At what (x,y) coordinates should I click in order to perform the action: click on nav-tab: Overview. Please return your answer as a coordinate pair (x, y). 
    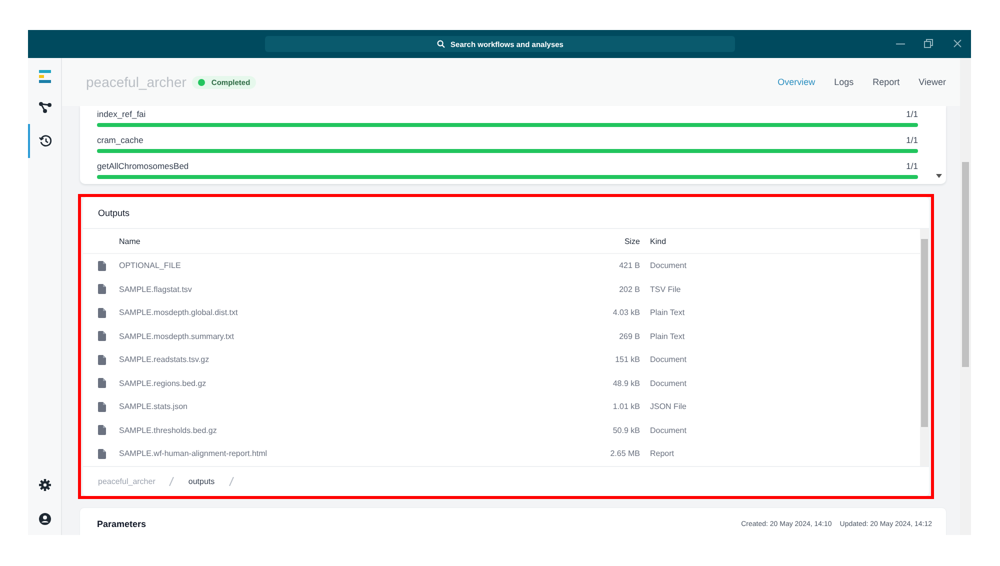
    Looking at the image, I should click on (797, 82).